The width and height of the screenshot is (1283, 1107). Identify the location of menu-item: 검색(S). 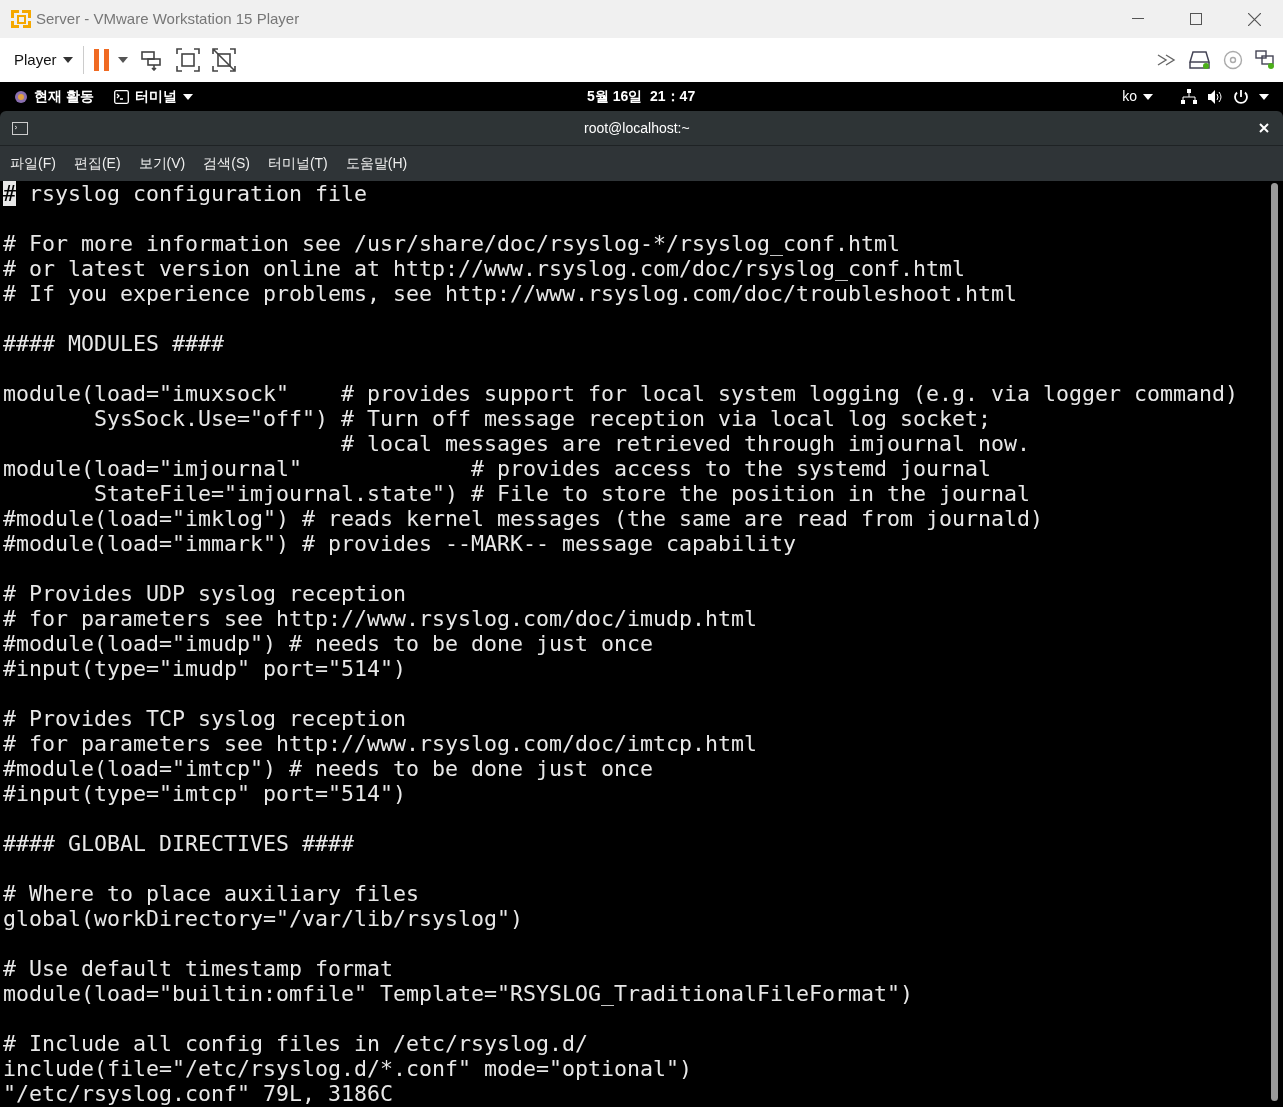
(226, 163).